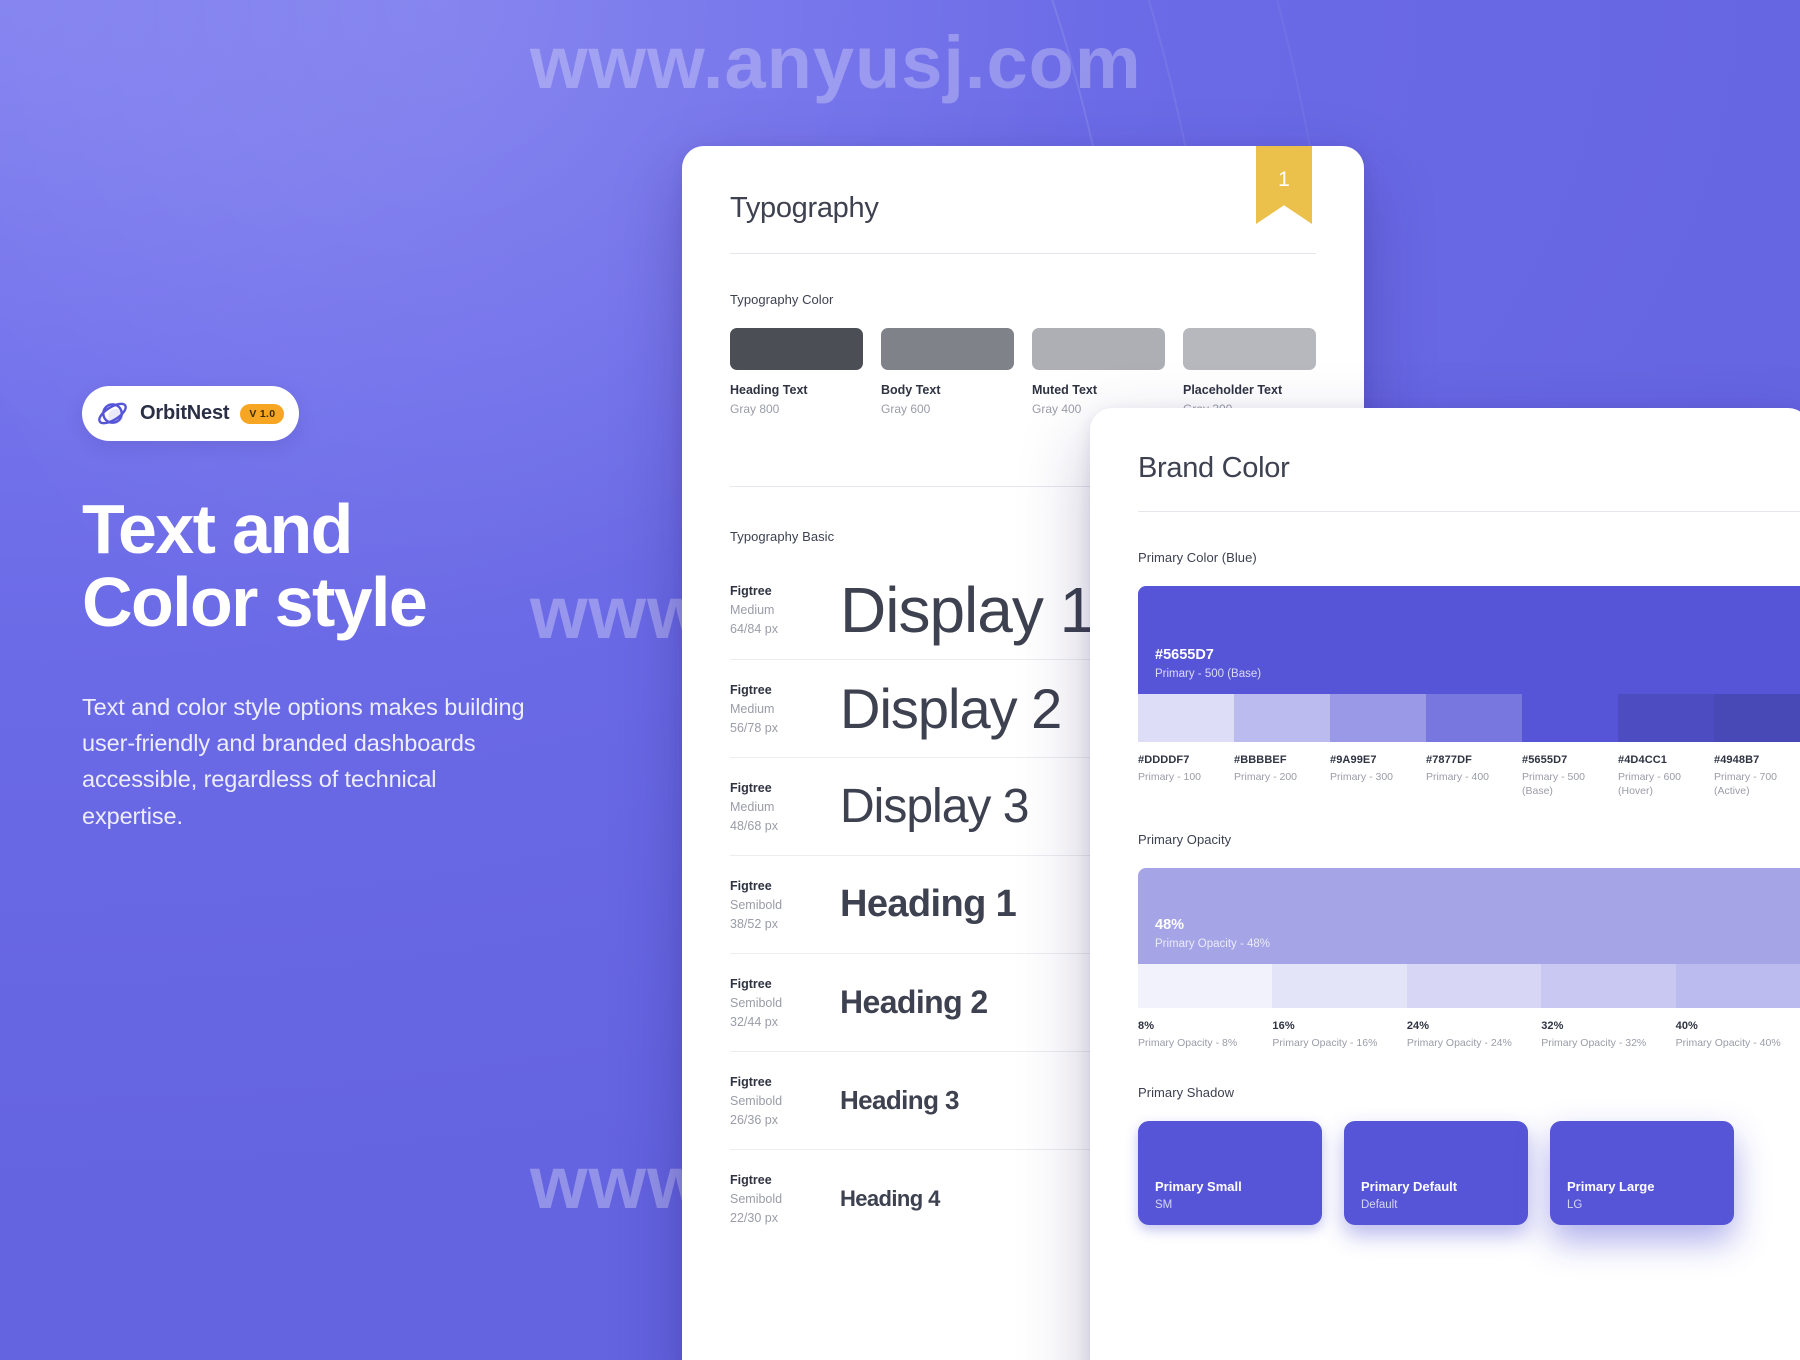 This screenshot has height=1360, width=1800. Describe the element at coordinates (1266, 777) in the screenshot. I see `scale-token: Primary - 200` at that location.